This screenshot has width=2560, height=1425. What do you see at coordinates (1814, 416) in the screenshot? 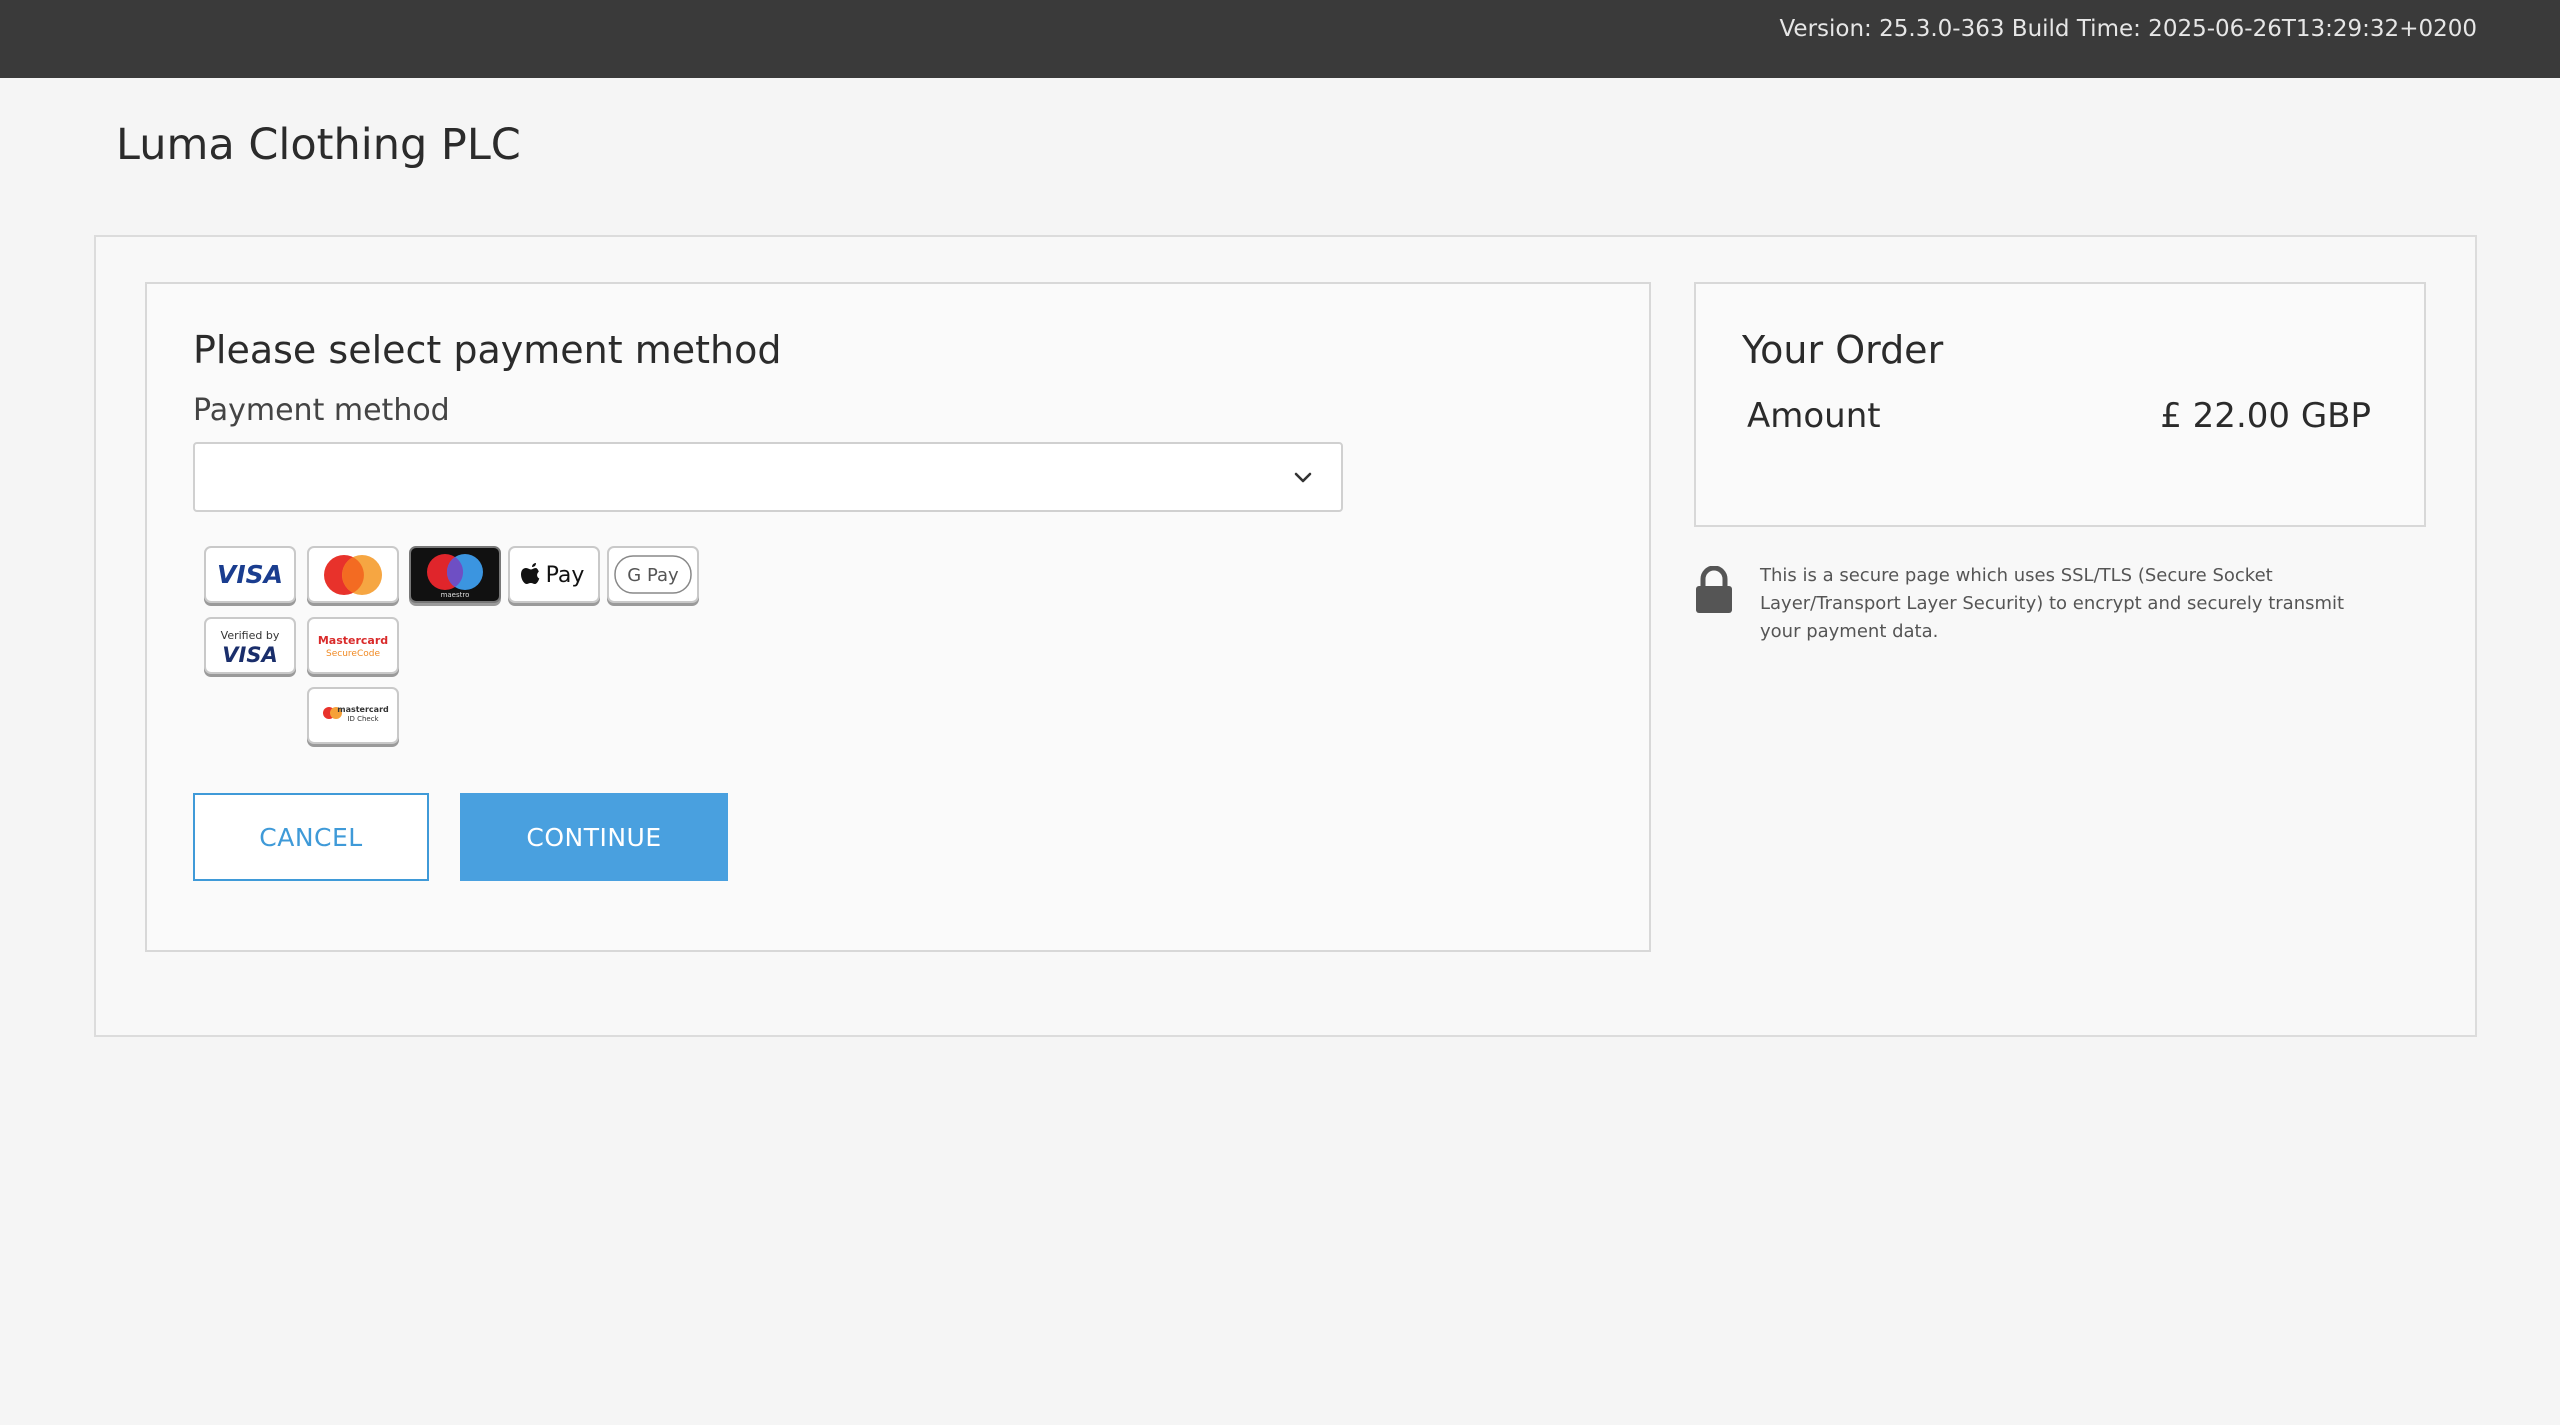
I see `amount-label: Amount` at bounding box center [1814, 416].